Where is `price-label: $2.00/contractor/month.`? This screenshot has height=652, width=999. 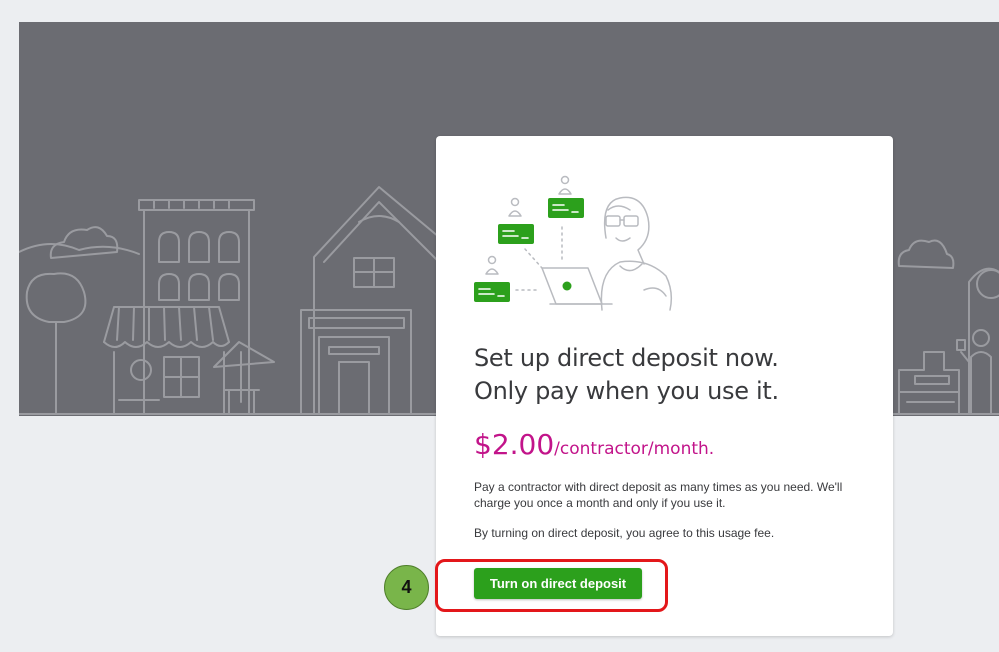 price-label: $2.00/contractor/month. is located at coordinates (594, 444).